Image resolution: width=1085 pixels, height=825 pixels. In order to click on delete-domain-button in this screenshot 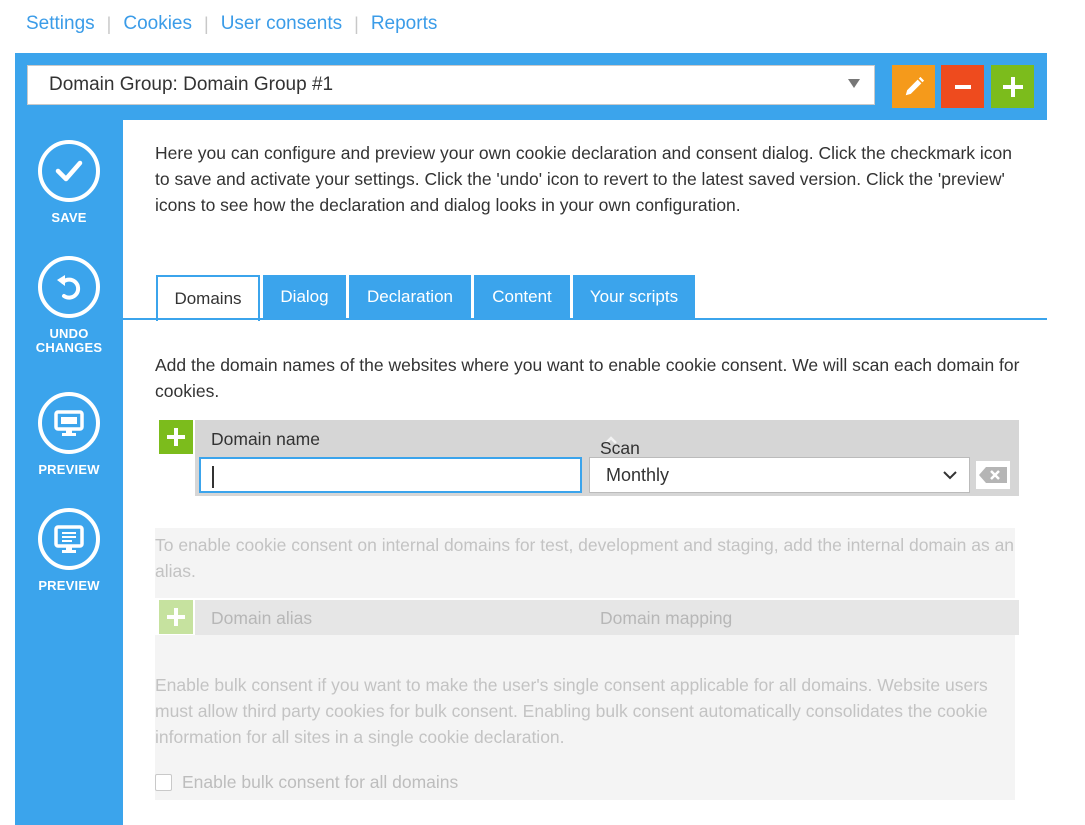, I will do `click(993, 475)`.